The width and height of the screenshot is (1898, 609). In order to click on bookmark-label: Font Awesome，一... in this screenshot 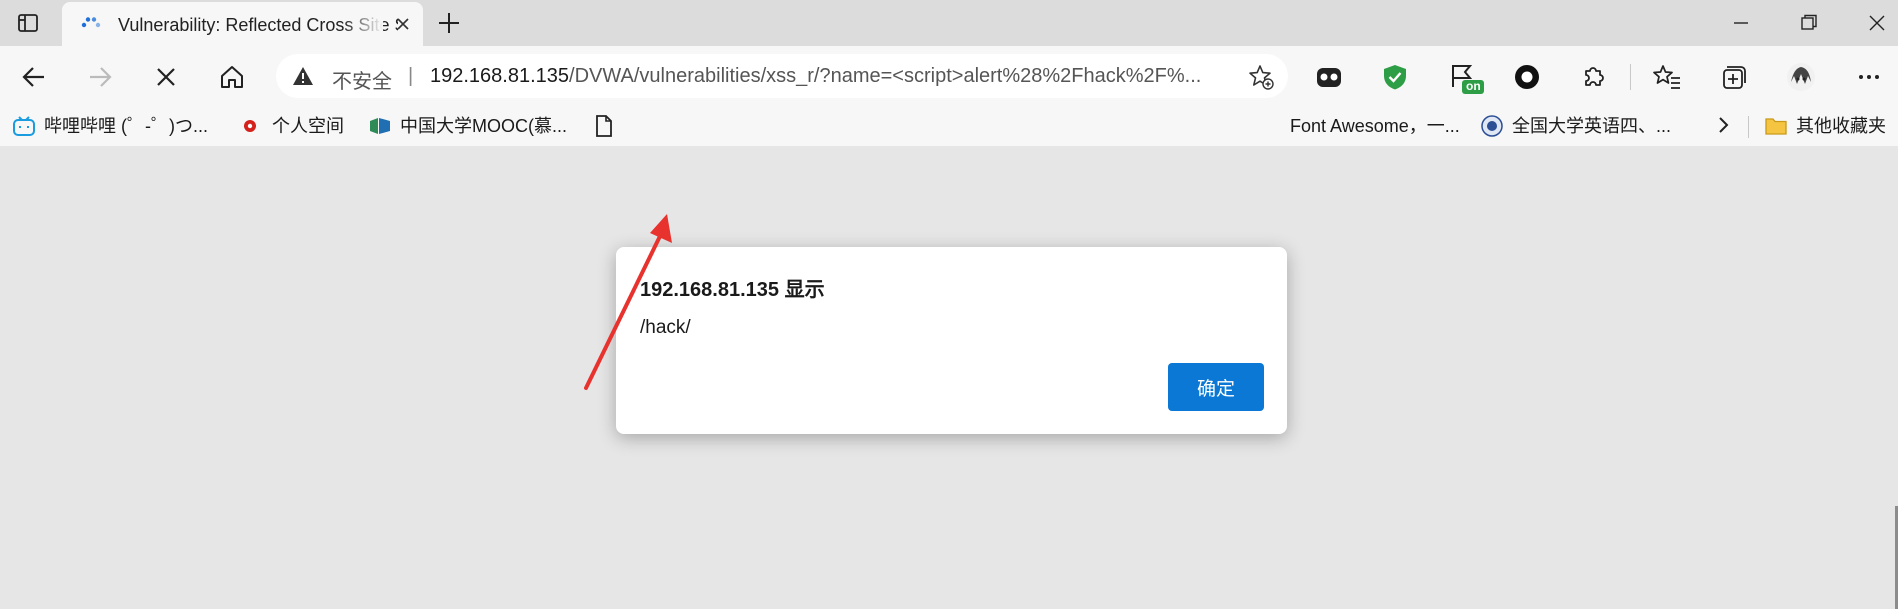, I will do `click(1375, 126)`.